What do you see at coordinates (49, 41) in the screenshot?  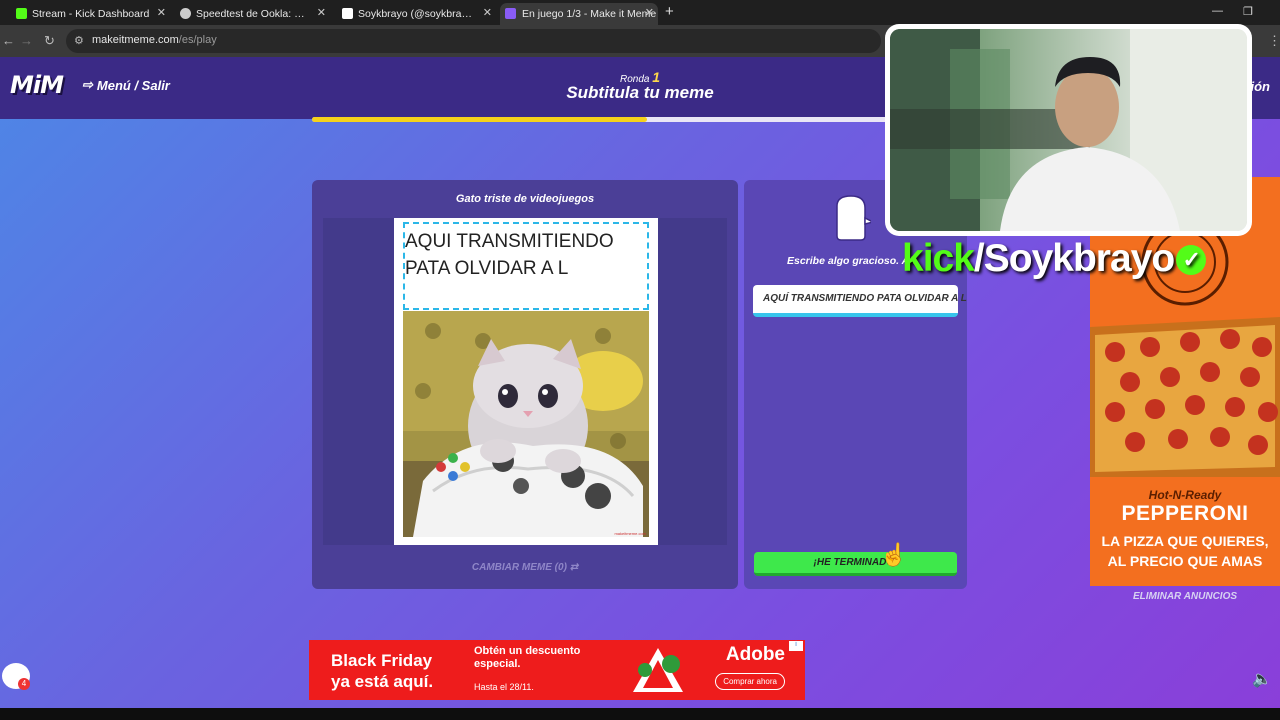 I see `reload-icon: ↻` at bounding box center [49, 41].